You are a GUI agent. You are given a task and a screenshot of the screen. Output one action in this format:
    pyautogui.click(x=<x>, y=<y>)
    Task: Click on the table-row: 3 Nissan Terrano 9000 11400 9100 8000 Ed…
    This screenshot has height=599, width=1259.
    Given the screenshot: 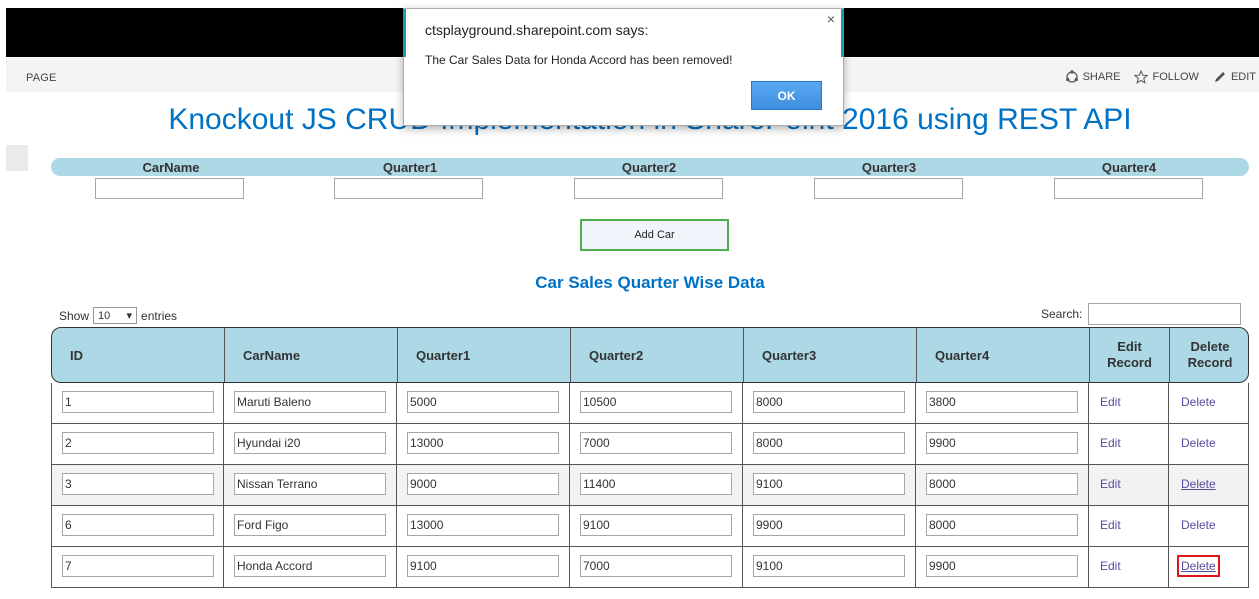 What is the action you would take?
    pyautogui.click(x=650, y=485)
    